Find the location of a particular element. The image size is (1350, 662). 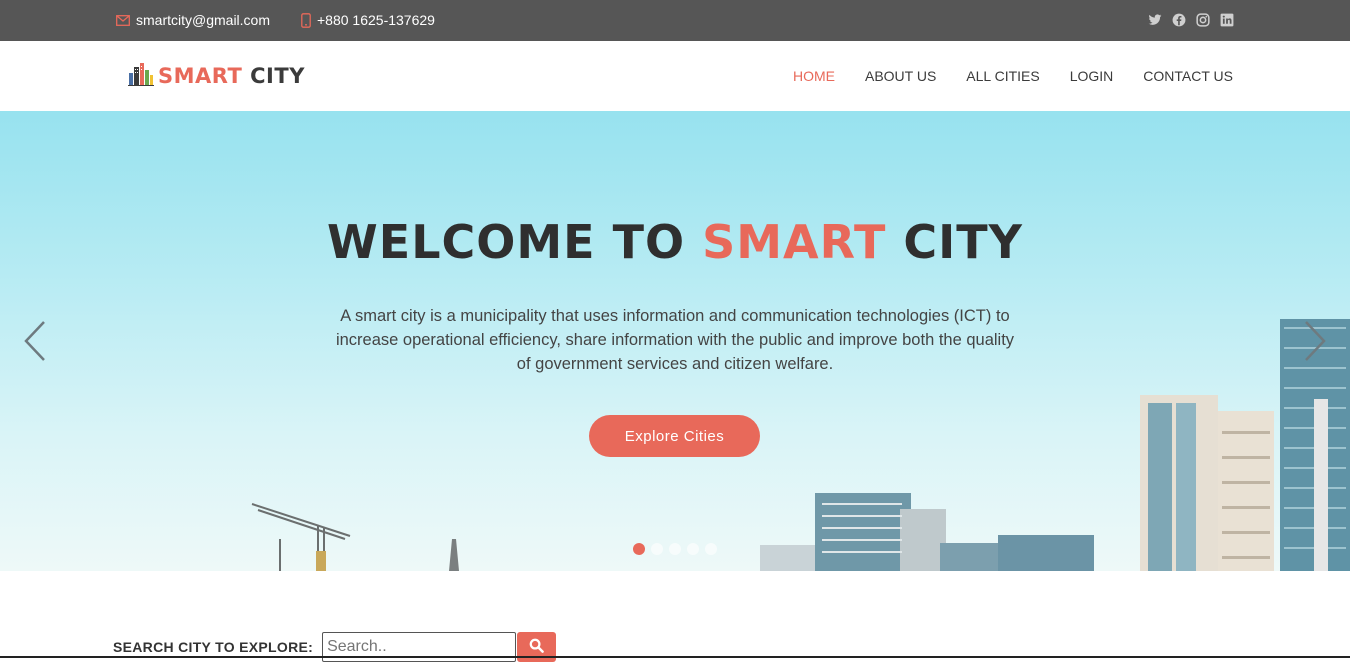

phone-text: +880 1625-137629 is located at coordinates (376, 20).